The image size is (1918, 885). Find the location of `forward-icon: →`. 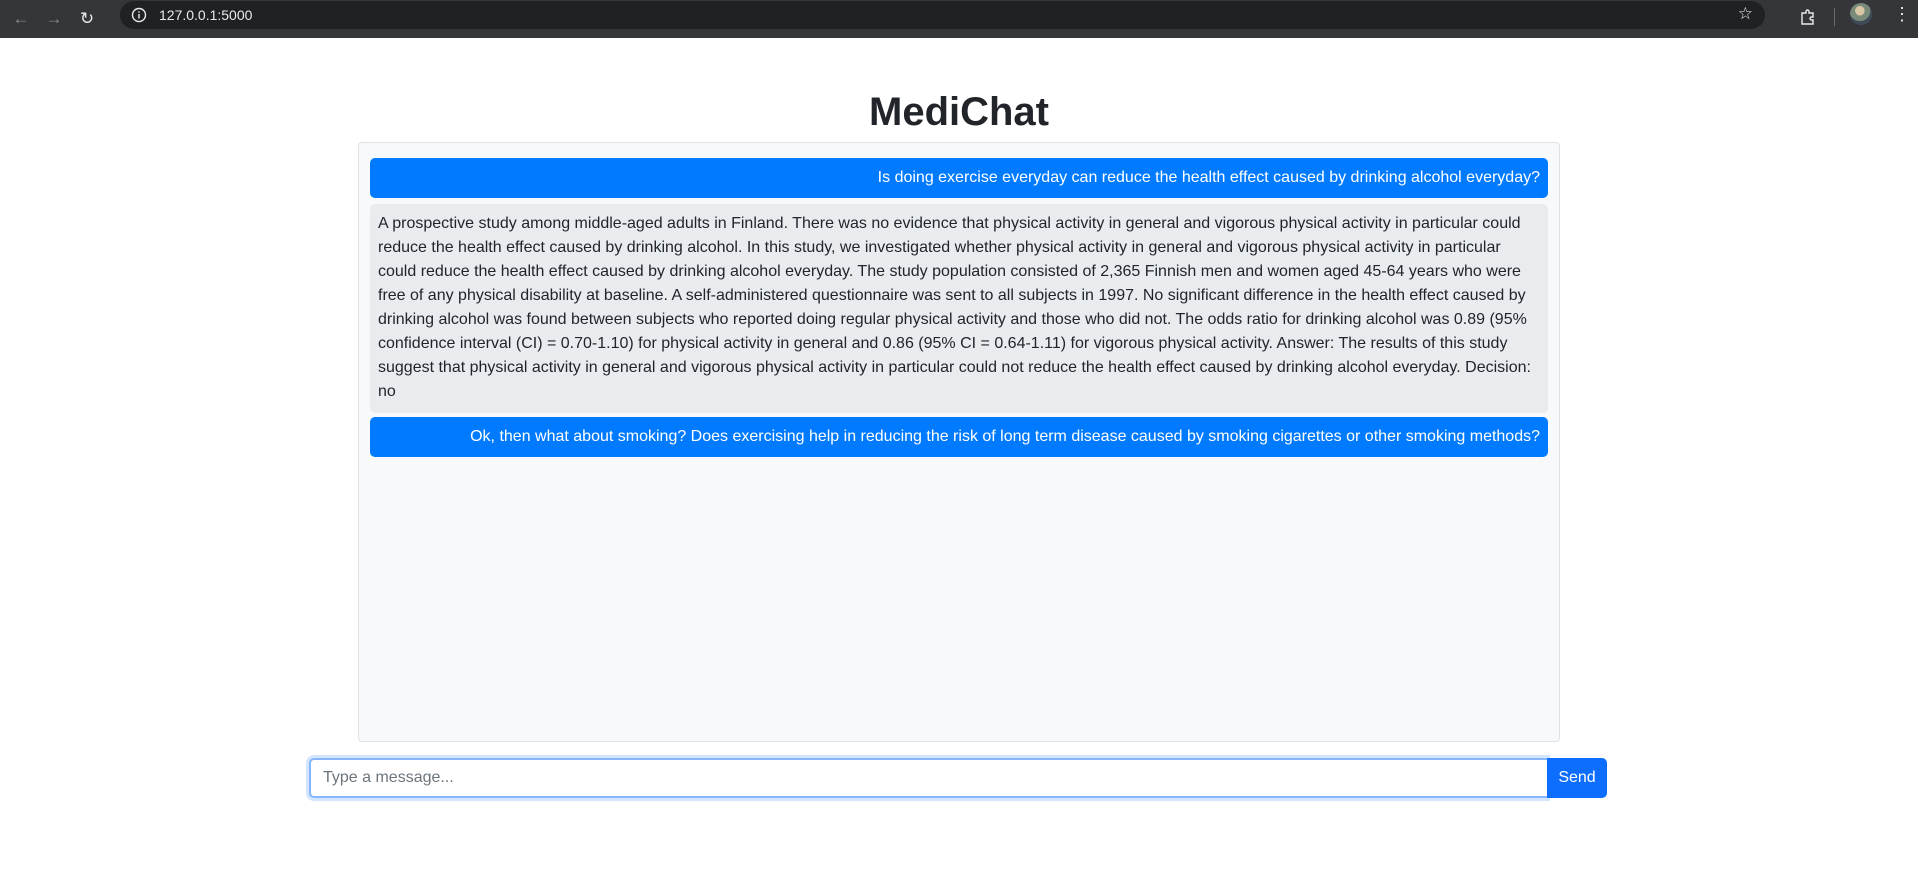

forward-icon: → is located at coordinates (54, 19).